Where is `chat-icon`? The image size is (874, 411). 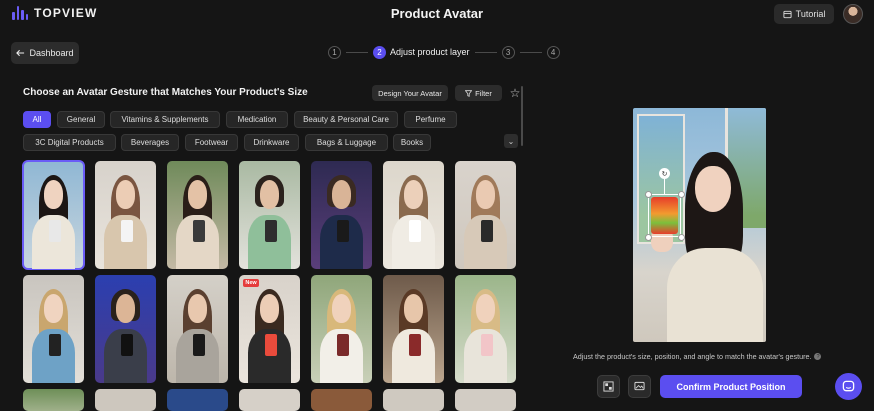
chat-icon is located at coordinates (848, 386).